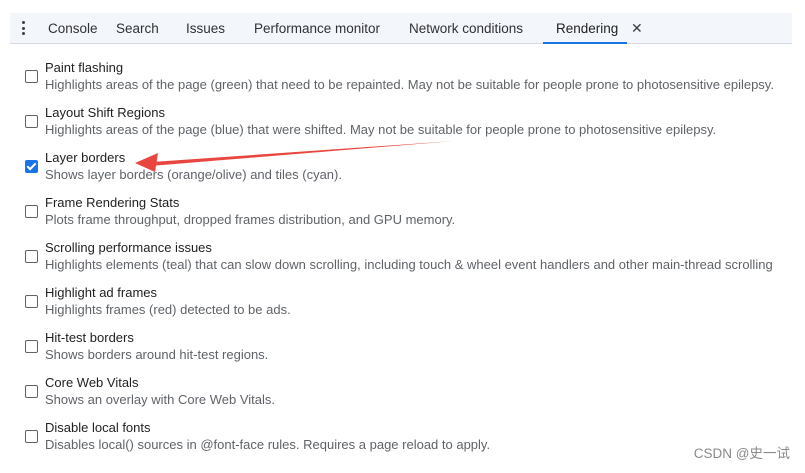 This screenshot has height=473, width=805. Describe the element at coordinates (31, 256) in the screenshot. I see `checkbox-scrolling-performance-issues` at that location.